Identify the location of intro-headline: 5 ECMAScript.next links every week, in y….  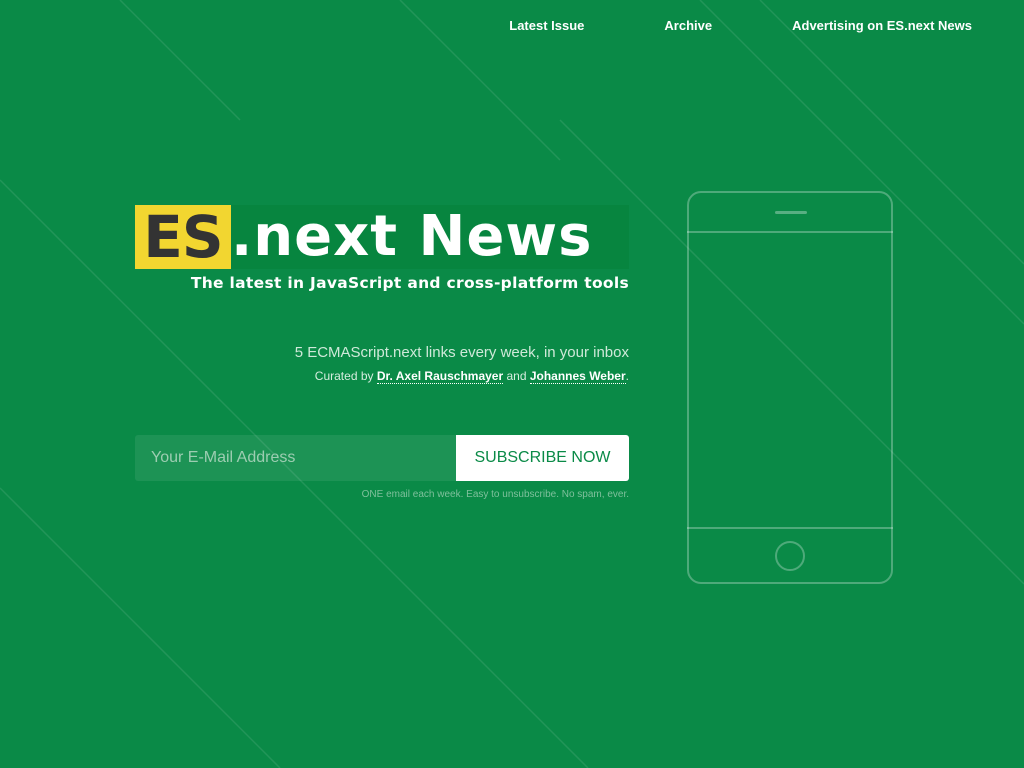
(461, 352).